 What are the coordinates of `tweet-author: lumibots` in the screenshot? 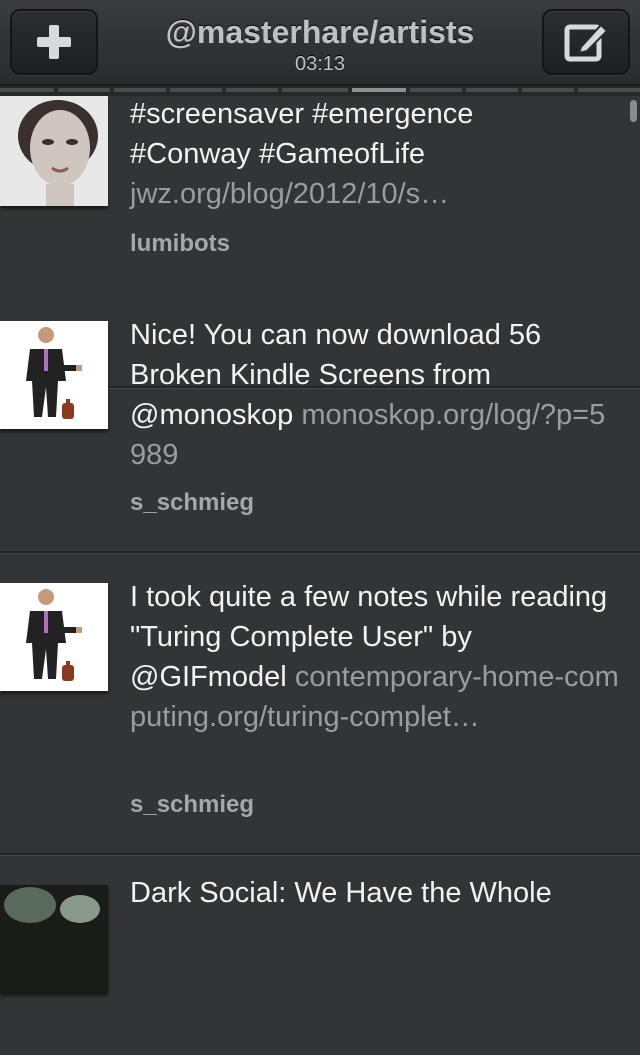 It's located at (180, 244).